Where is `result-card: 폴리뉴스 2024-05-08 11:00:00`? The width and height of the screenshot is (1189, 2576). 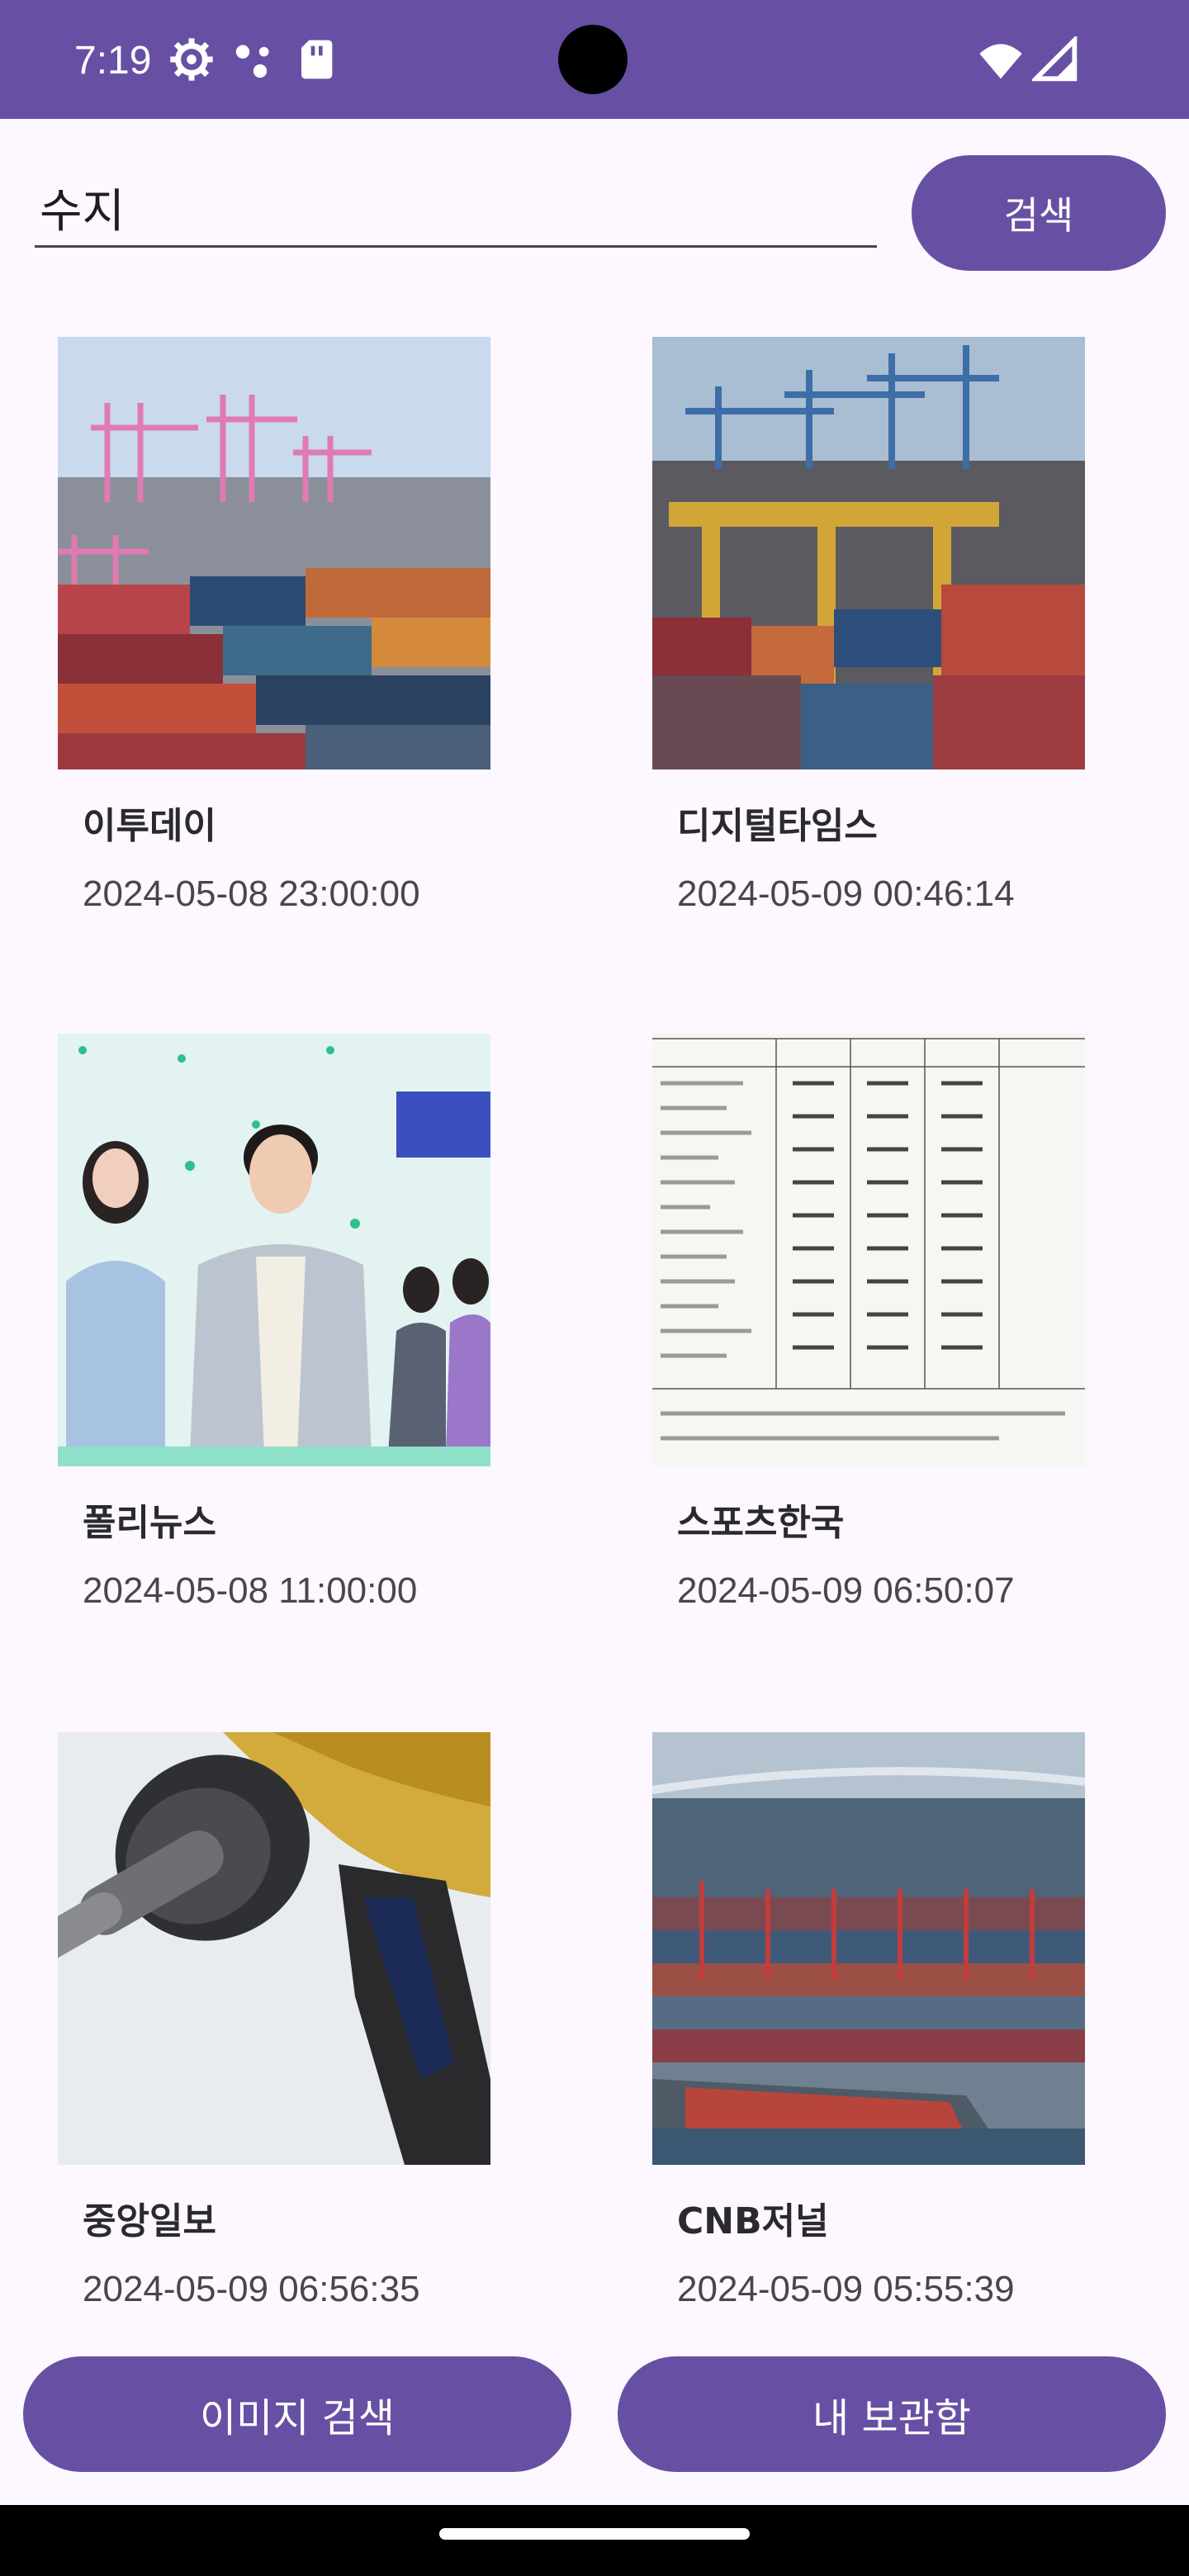 result-card: 폴리뉴스 2024-05-08 11:00:00 is located at coordinates (314, 1364).